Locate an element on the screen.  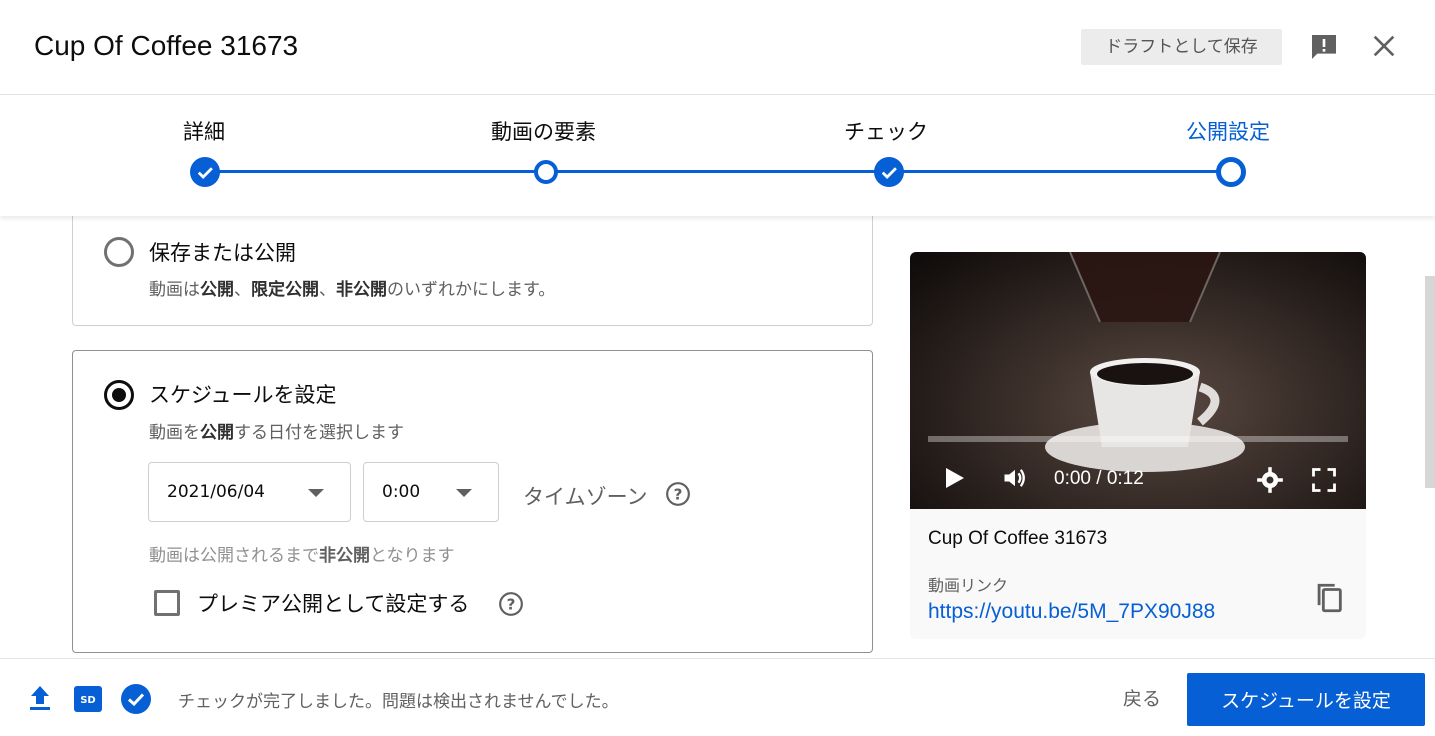
video-progress-bar is located at coordinates (1138, 439).